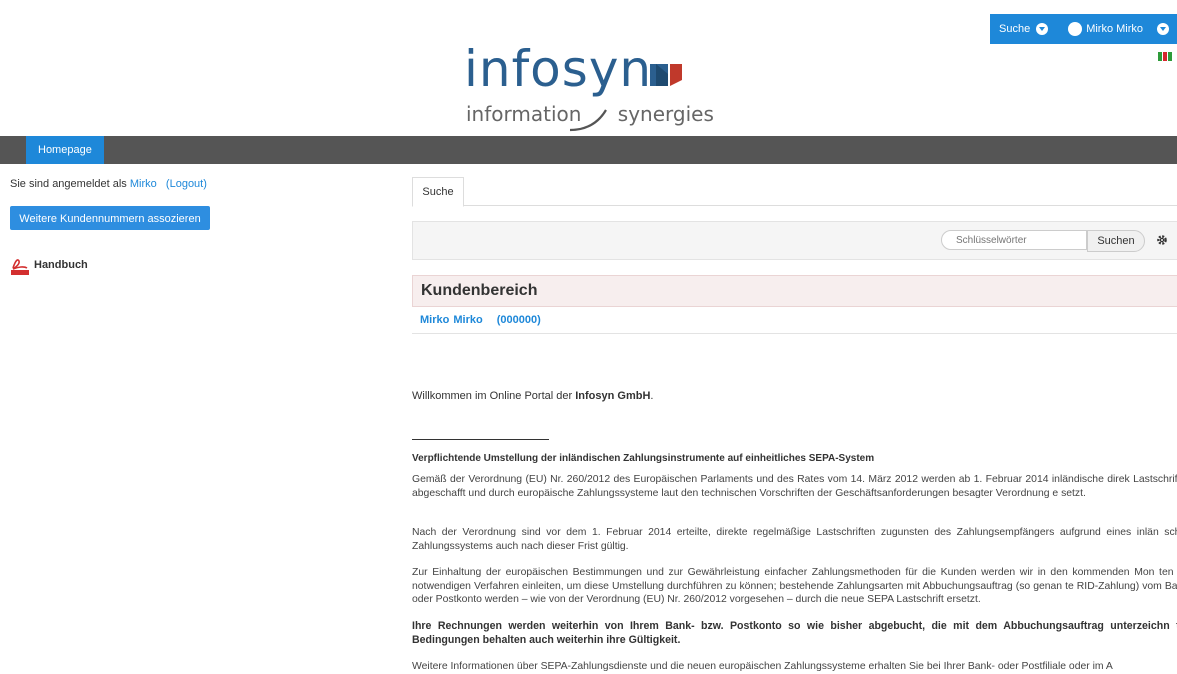  I want to click on login-user-link: Mirko, so click(143, 184).